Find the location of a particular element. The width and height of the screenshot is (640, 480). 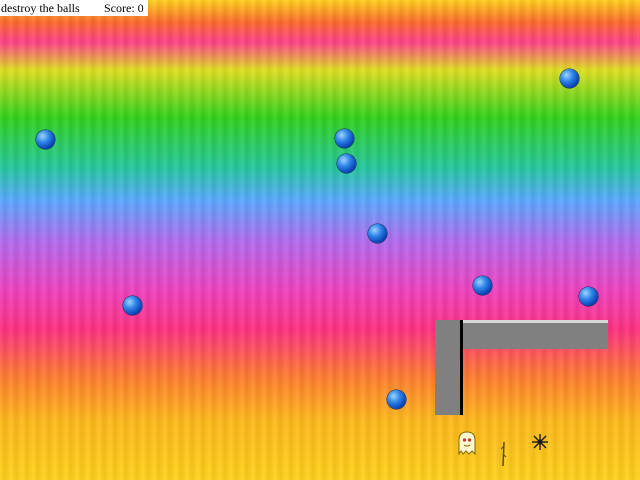

score-label: Score: 0 is located at coordinates (124, 8).